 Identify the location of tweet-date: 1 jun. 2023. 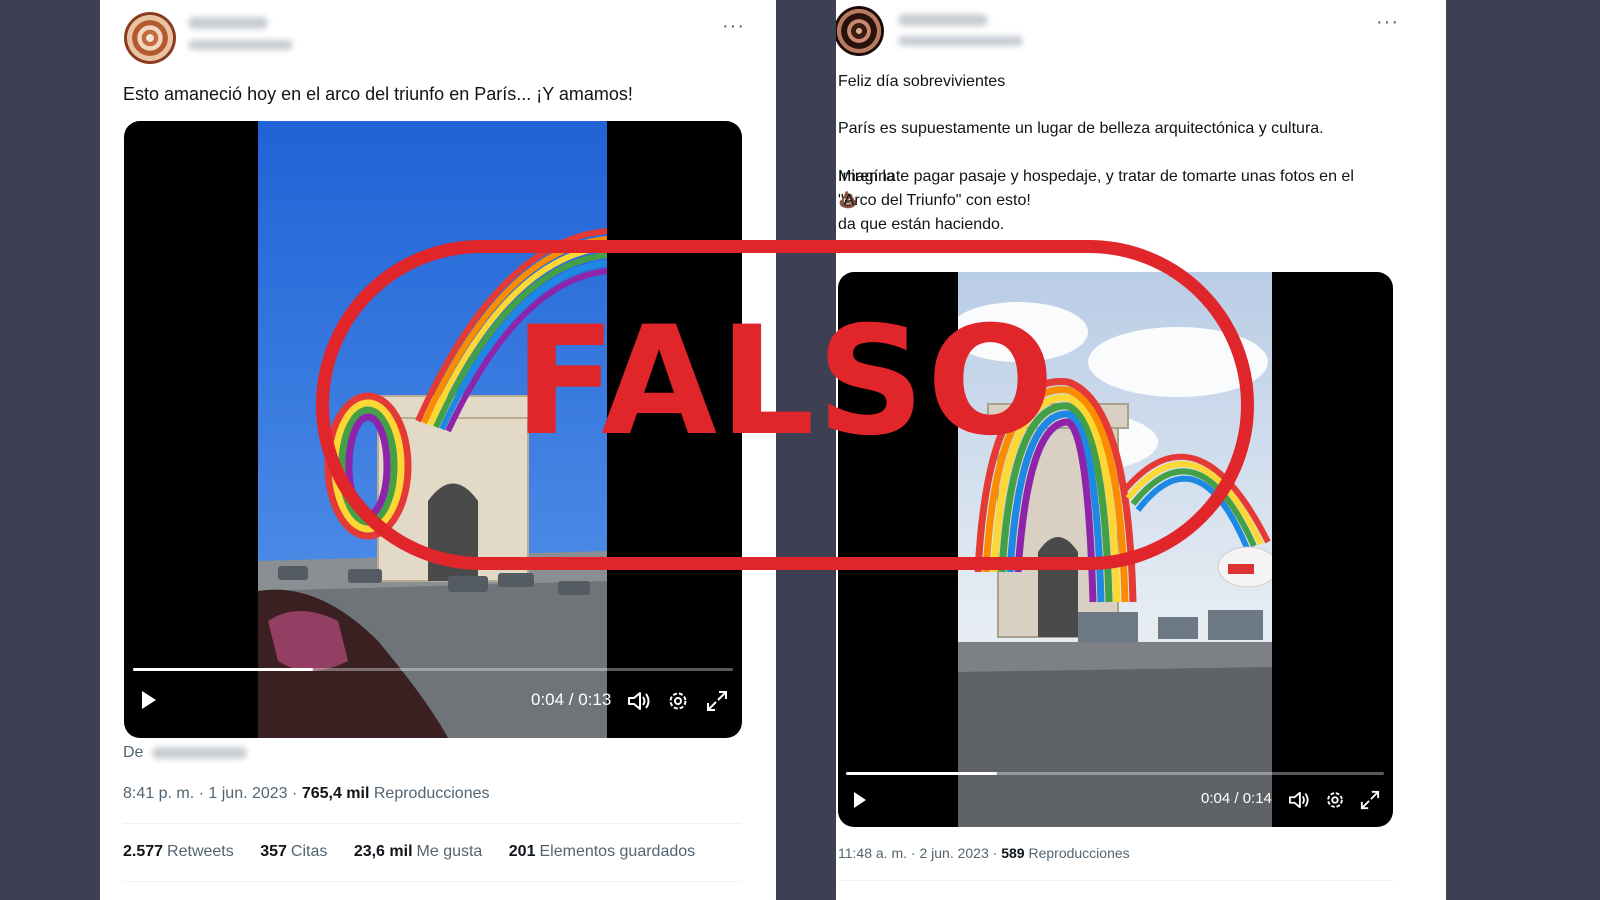
(247, 793).